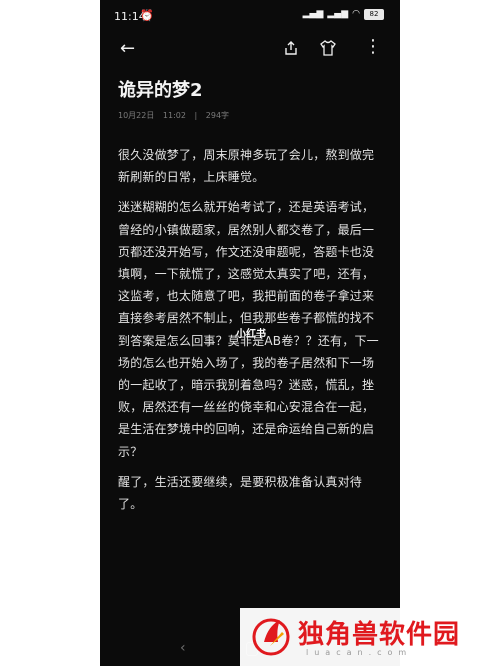 This screenshot has height=666, width=500. What do you see at coordinates (373, 47) in the screenshot?
I see `more-options-icon: ⋮` at bounding box center [373, 47].